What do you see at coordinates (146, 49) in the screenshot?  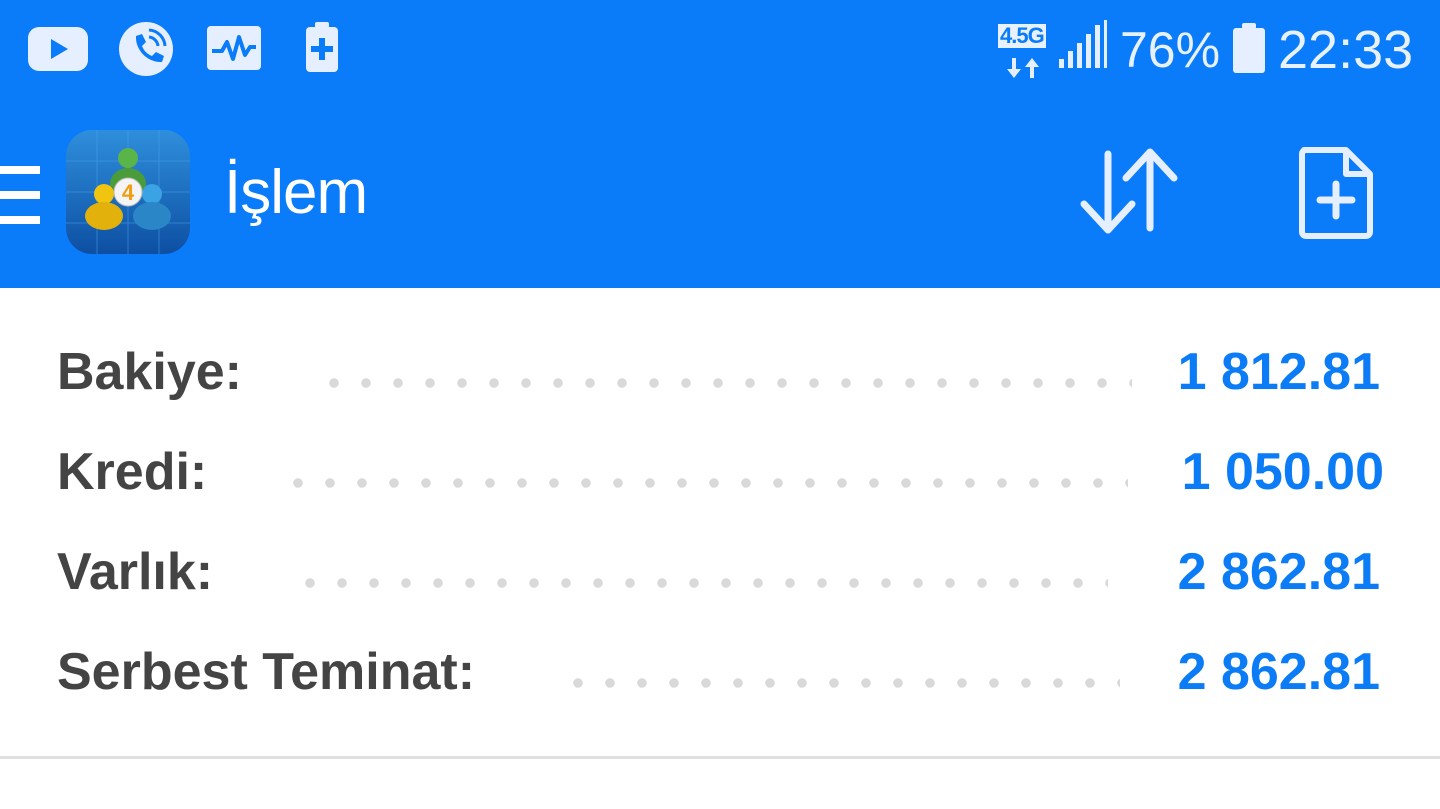 I see `phone-call-icon` at bounding box center [146, 49].